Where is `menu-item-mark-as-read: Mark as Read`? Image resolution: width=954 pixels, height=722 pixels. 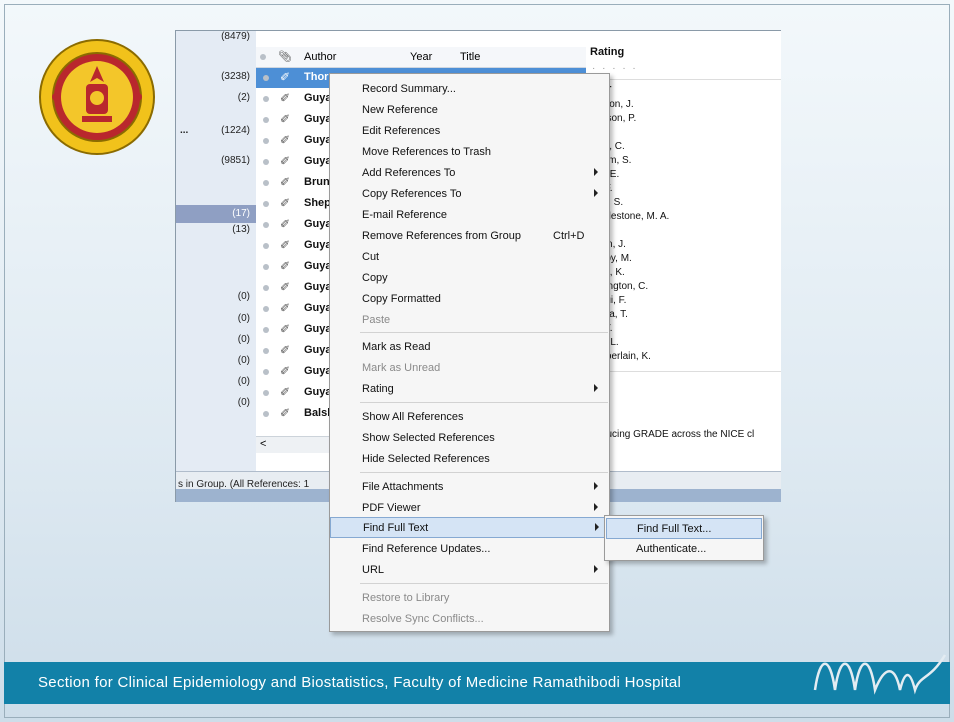 menu-item-mark-as-read: Mark as Read is located at coordinates (469, 347).